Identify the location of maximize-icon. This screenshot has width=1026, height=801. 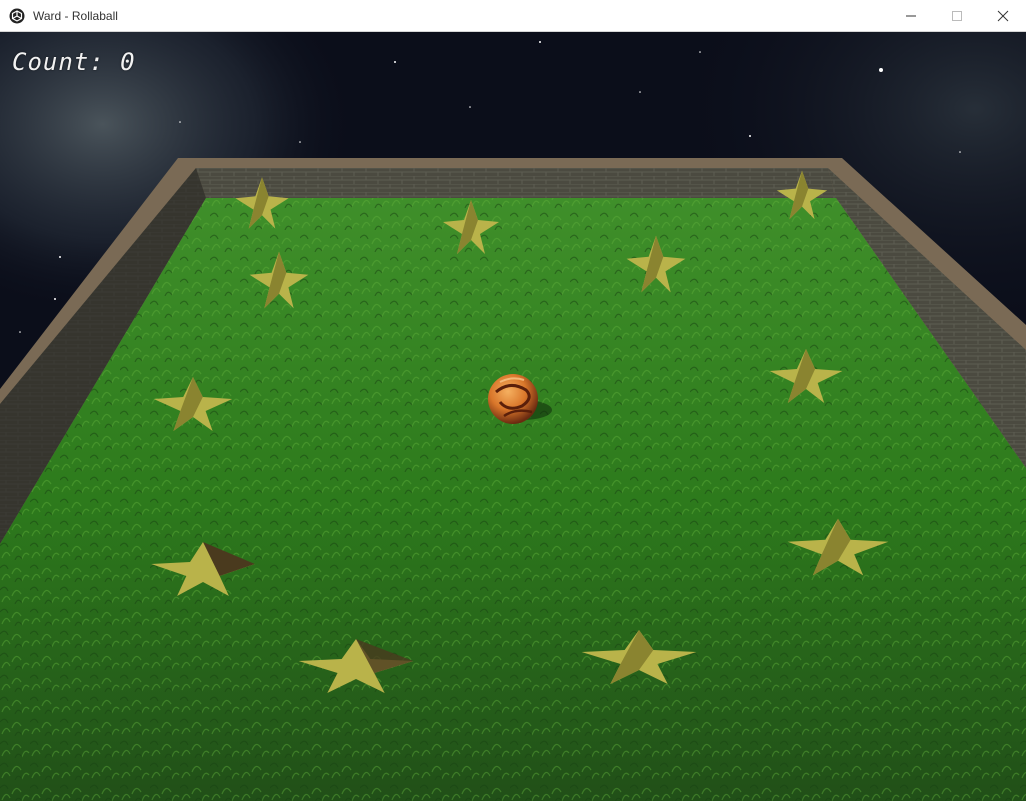
(957, 15).